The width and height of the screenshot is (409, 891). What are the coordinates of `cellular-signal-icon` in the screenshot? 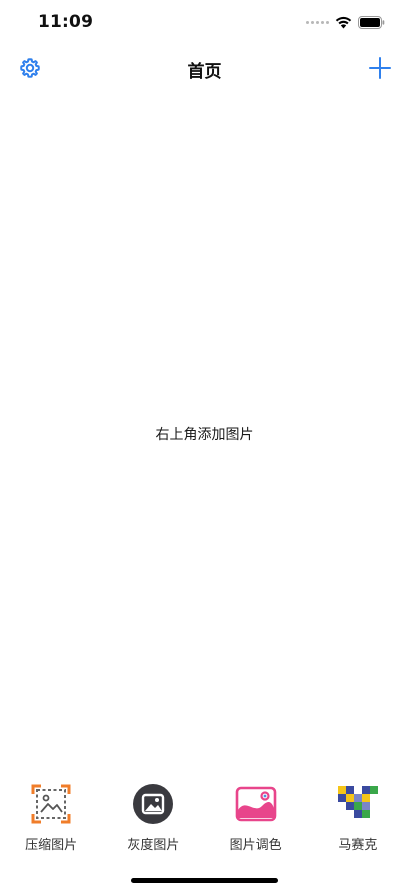 It's located at (317, 22).